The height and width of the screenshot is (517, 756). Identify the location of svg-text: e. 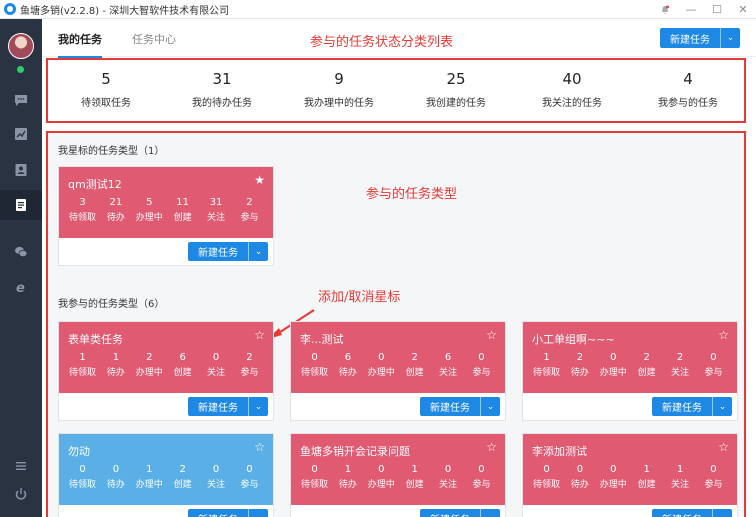
(20, 287).